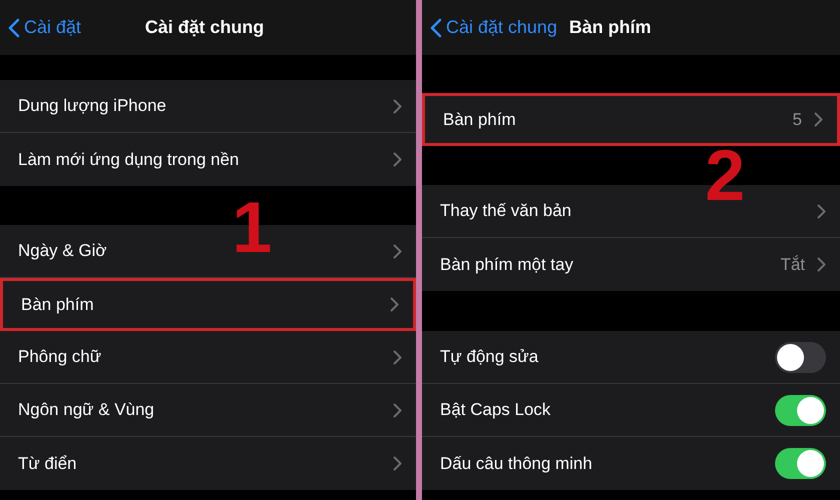  What do you see at coordinates (45, 27) in the screenshot?
I see `back-button: Cài đặt` at bounding box center [45, 27].